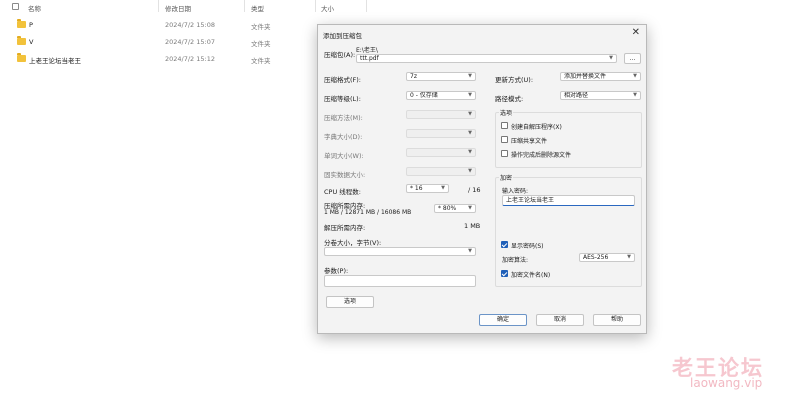 This screenshot has height=398, width=800. Describe the element at coordinates (515, 260) in the screenshot. I see `enc-method-label: 加密算法:` at that location.